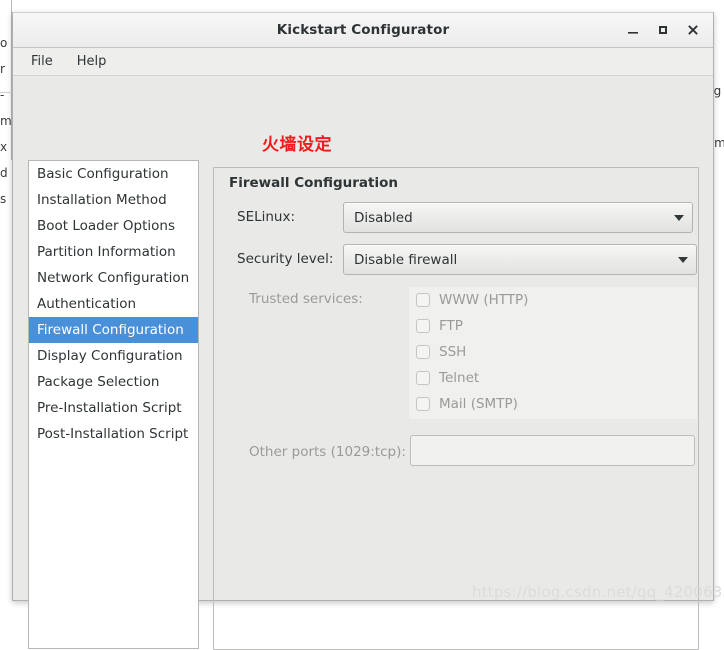  What do you see at coordinates (6, 121) in the screenshot?
I see `background-window-left-text: o r - m x d s` at bounding box center [6, 121].